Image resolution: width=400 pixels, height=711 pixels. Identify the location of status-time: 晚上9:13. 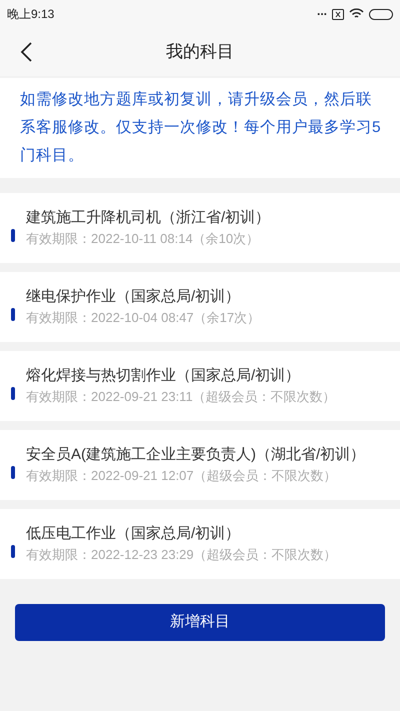
(30, 14).